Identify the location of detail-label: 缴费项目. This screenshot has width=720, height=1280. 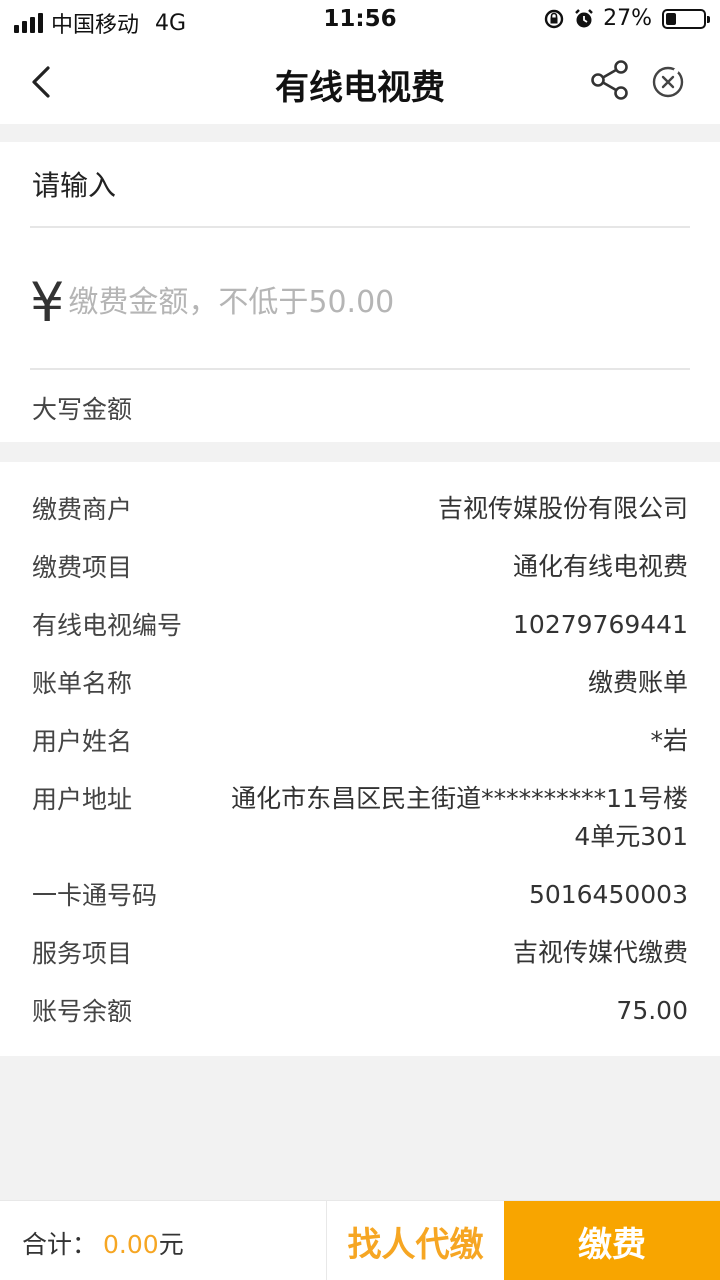
(82, 567).